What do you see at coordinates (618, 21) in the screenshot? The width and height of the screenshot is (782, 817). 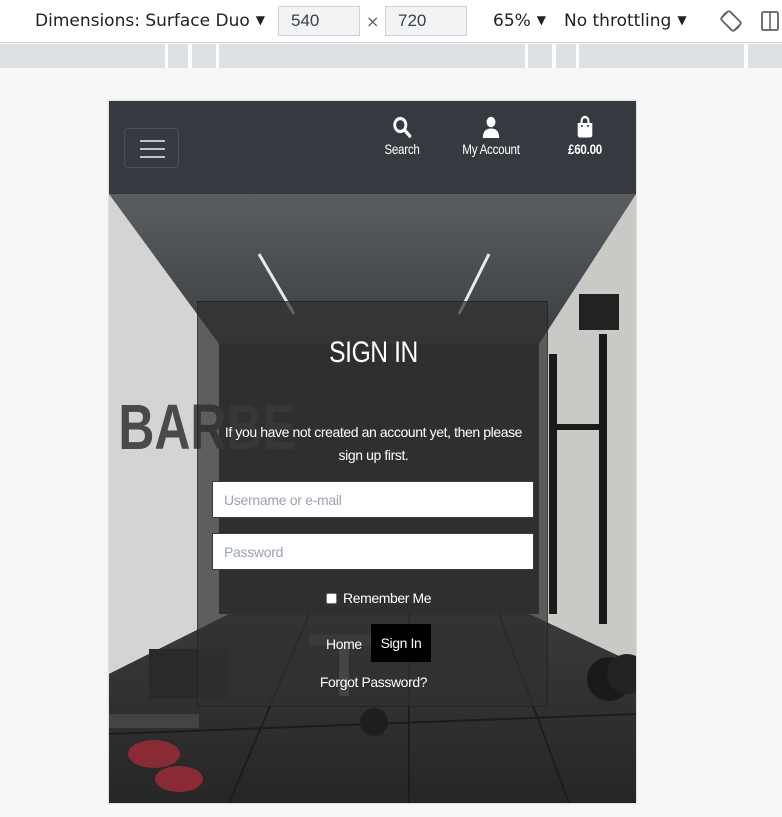 I see `throttling-label: No throttling` at bounding box center [618, 21].